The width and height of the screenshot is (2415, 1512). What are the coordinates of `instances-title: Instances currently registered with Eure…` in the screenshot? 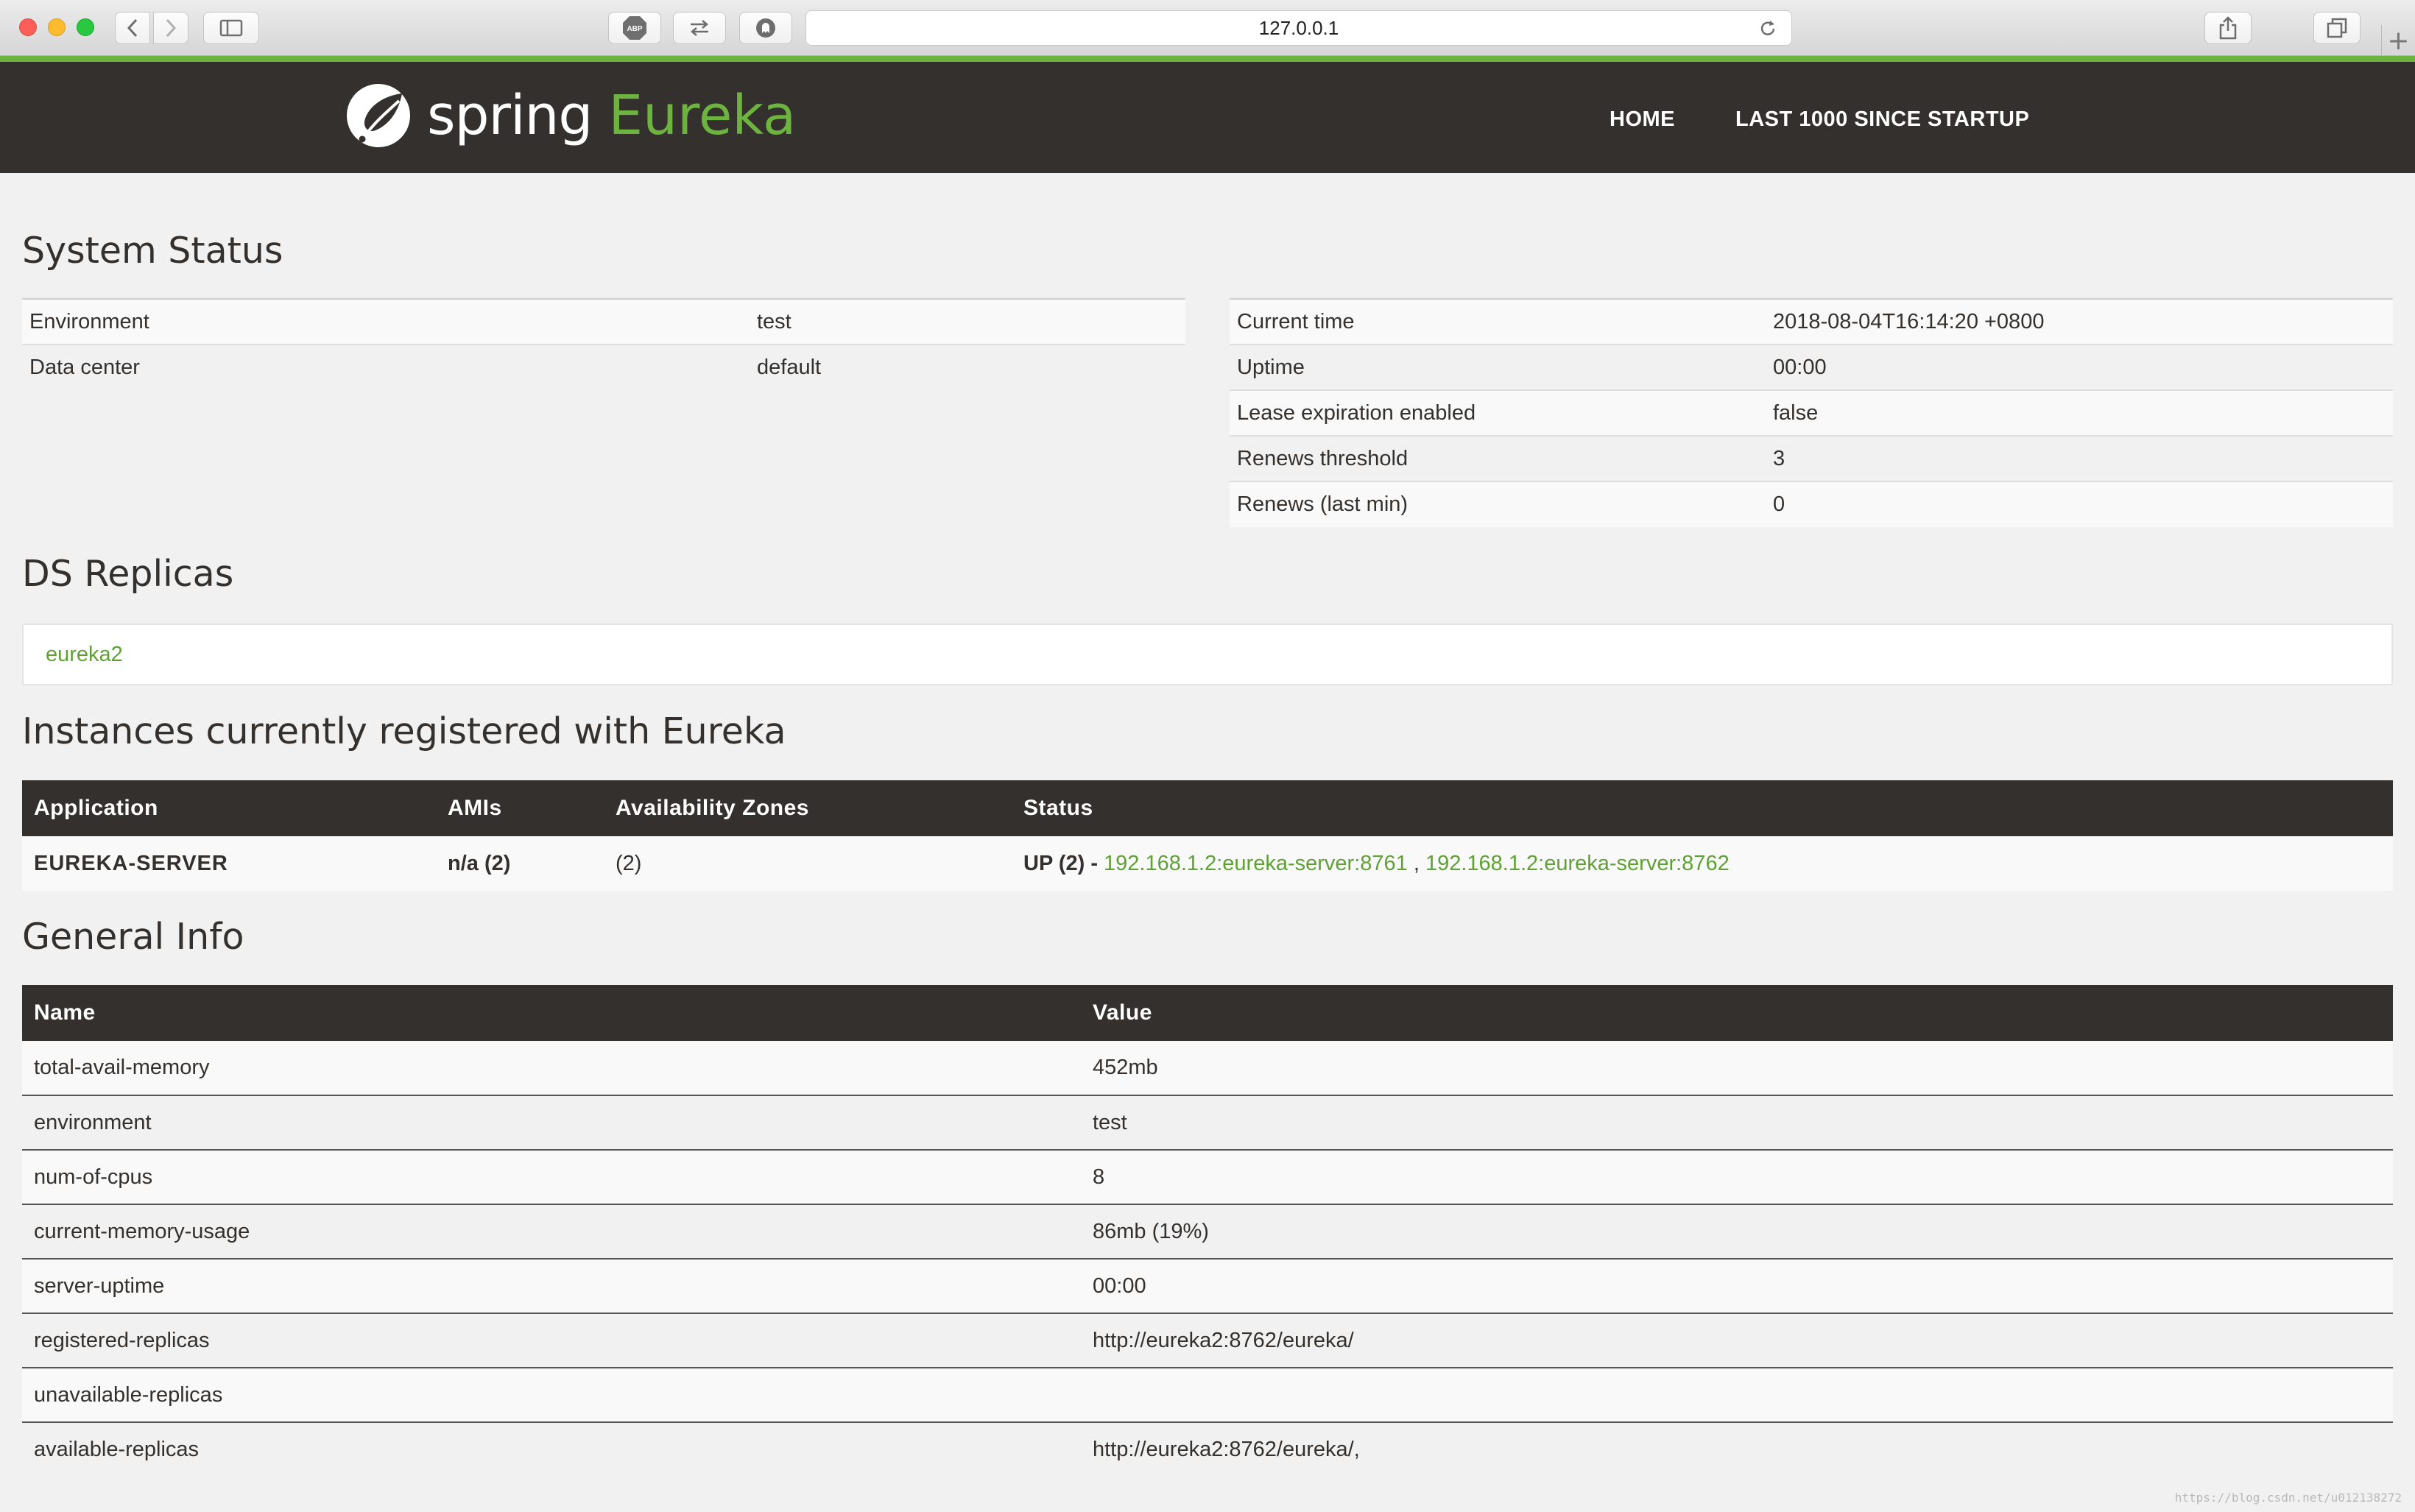 It's located at (404, 731).